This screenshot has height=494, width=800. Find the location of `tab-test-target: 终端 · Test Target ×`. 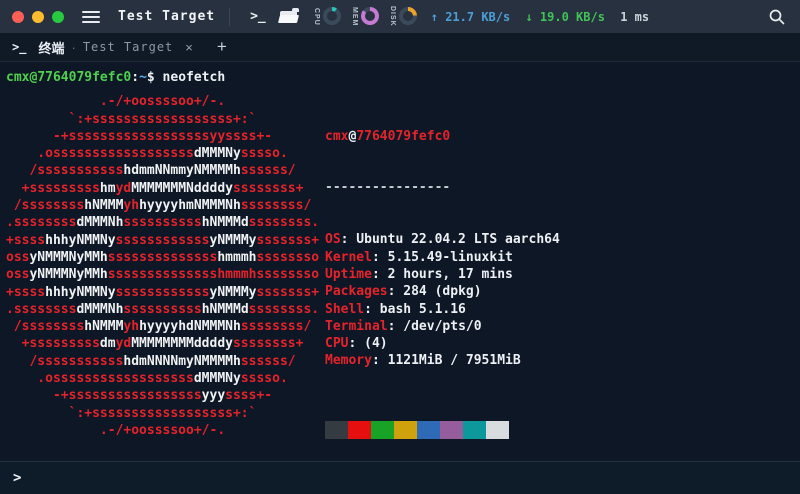

tab-test-target: 终端 · Test Target × is located at coordinates (115, 47).